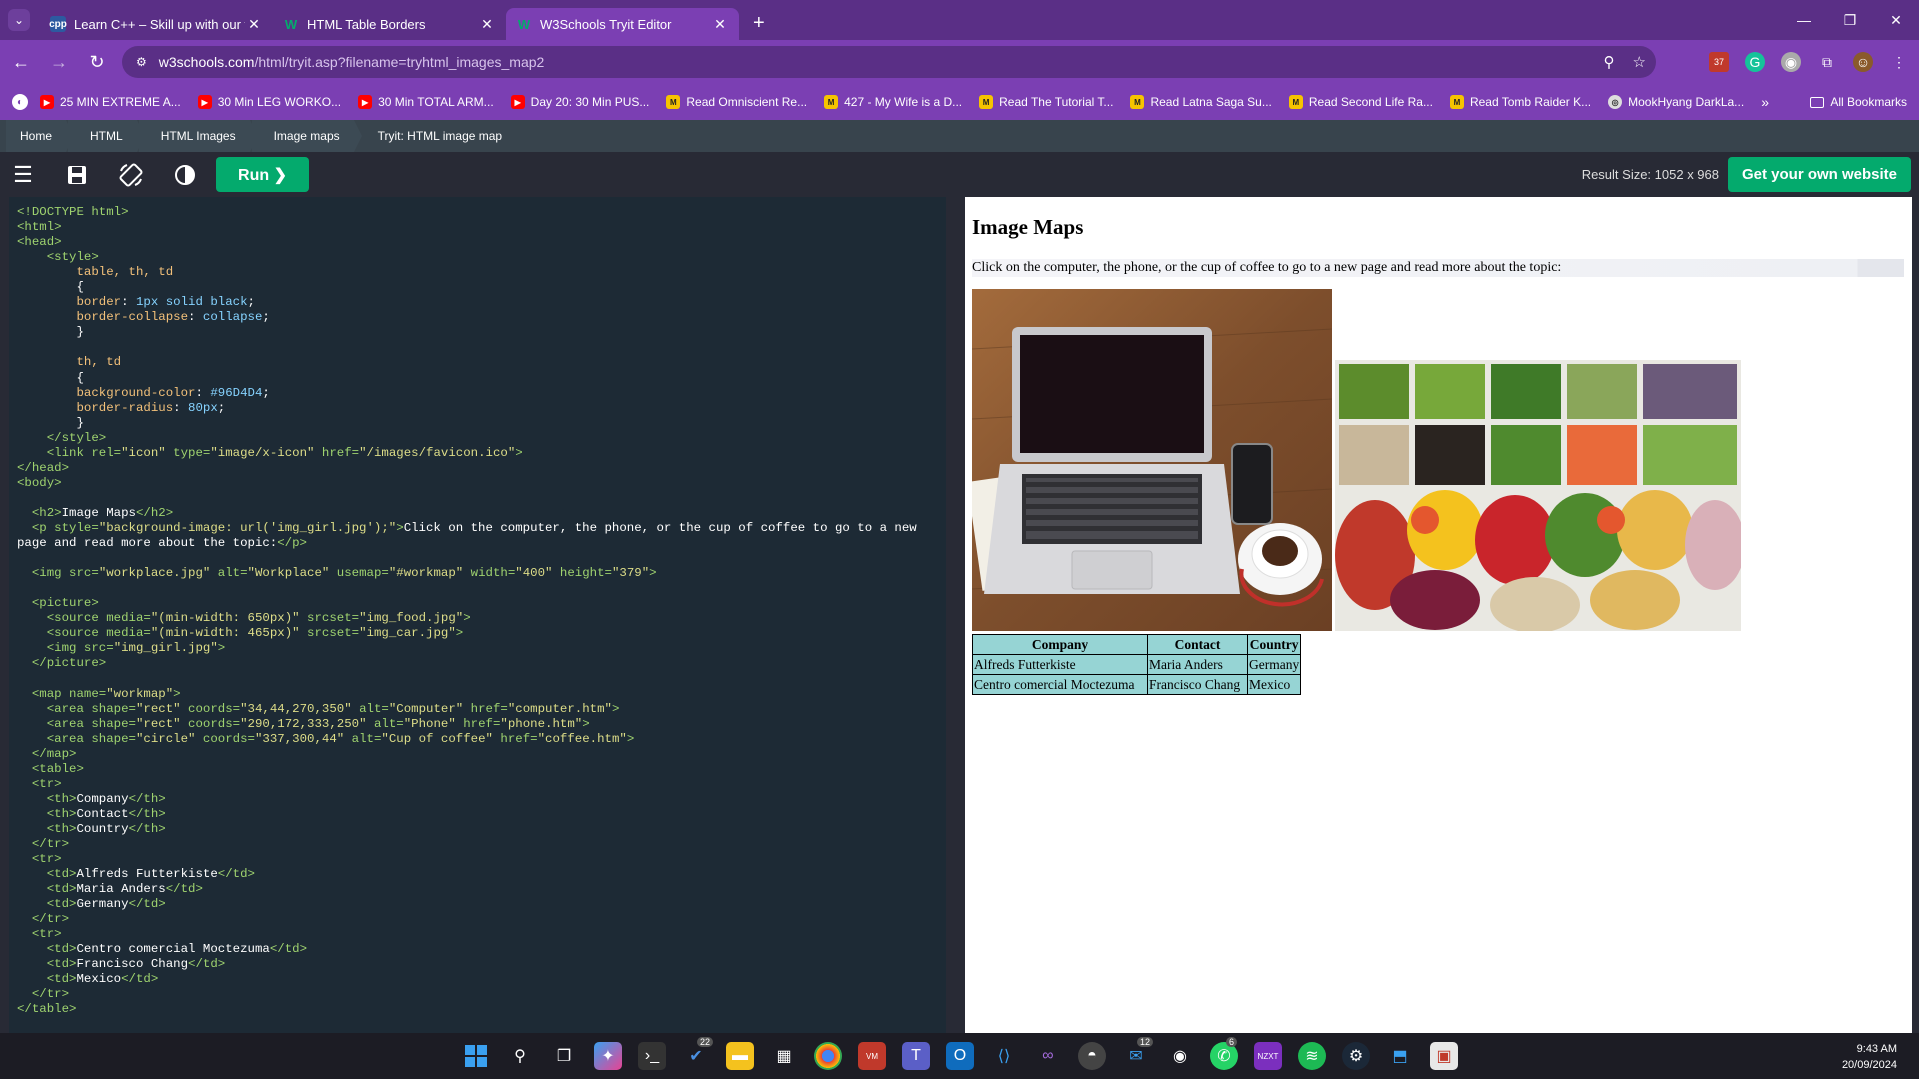 This screenshot has width=1919, height=1079. I want to click on obs-icon: ◉, so click(1180, 1056).